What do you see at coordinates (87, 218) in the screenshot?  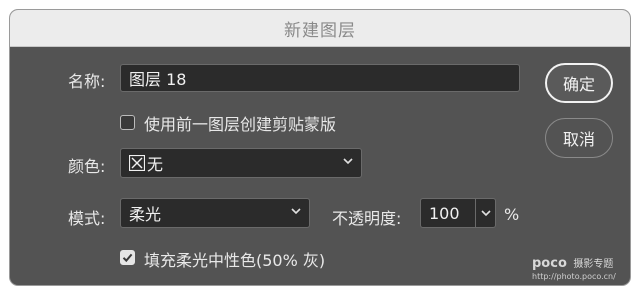 I see `mode-label: 模式:` at bounding box center [87, 218].